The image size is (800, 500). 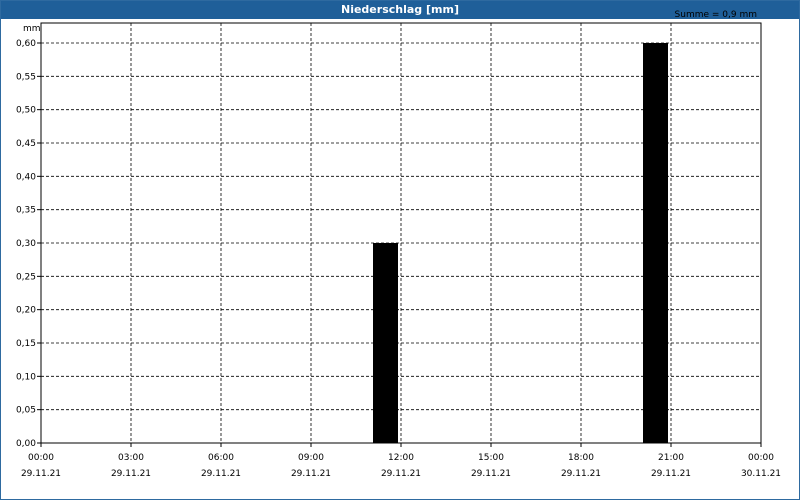 What do you see at coordinates (32, 29) in the screenshot?
I see `y-axis-unit-label: mm` at bounding box center [32, 29].